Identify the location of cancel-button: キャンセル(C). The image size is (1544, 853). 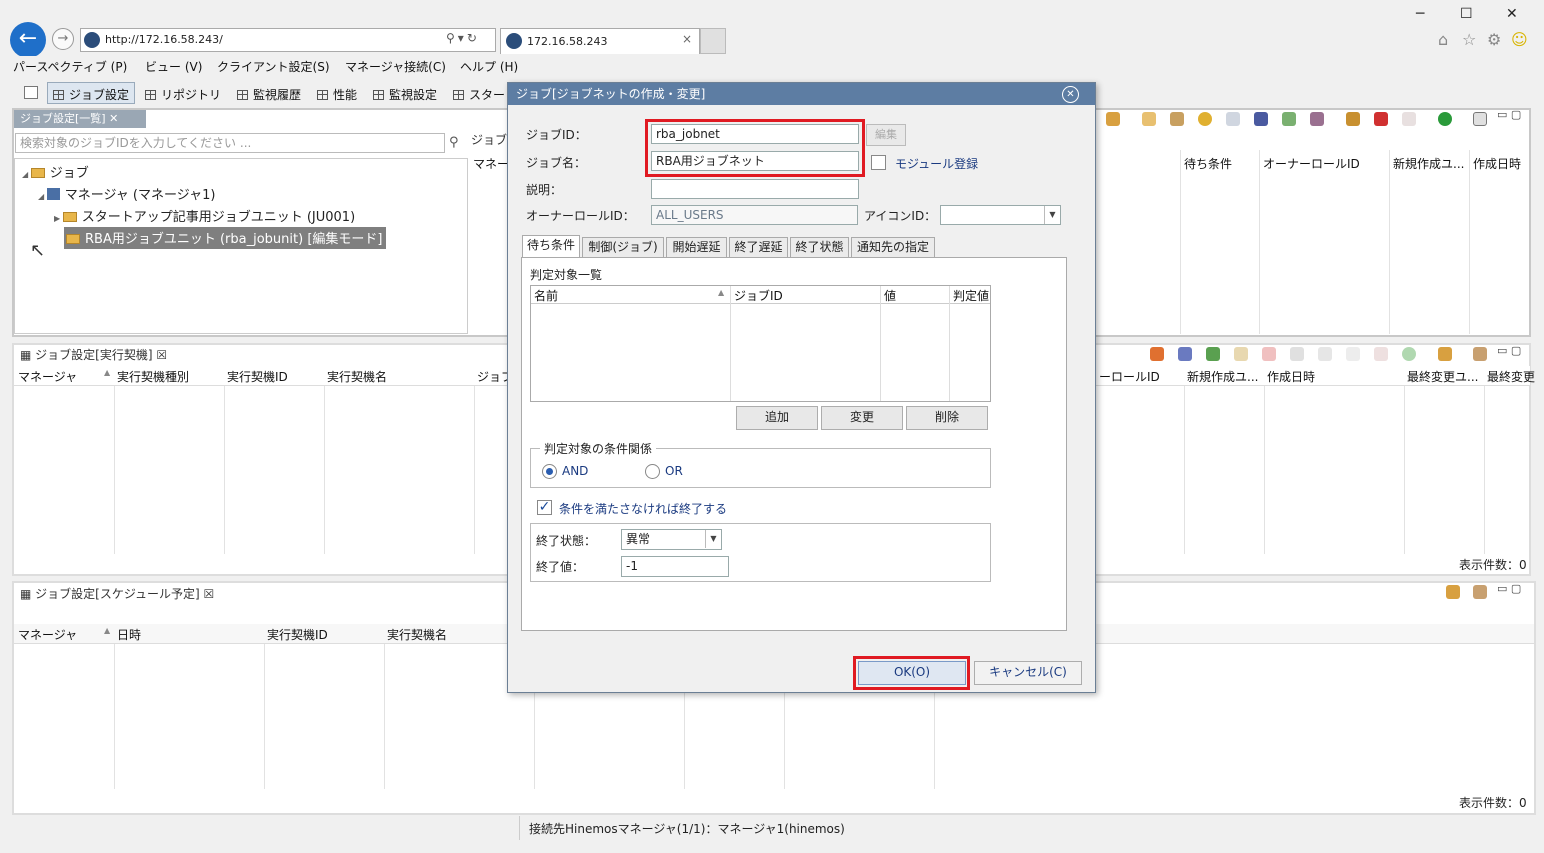
(1028, 673).